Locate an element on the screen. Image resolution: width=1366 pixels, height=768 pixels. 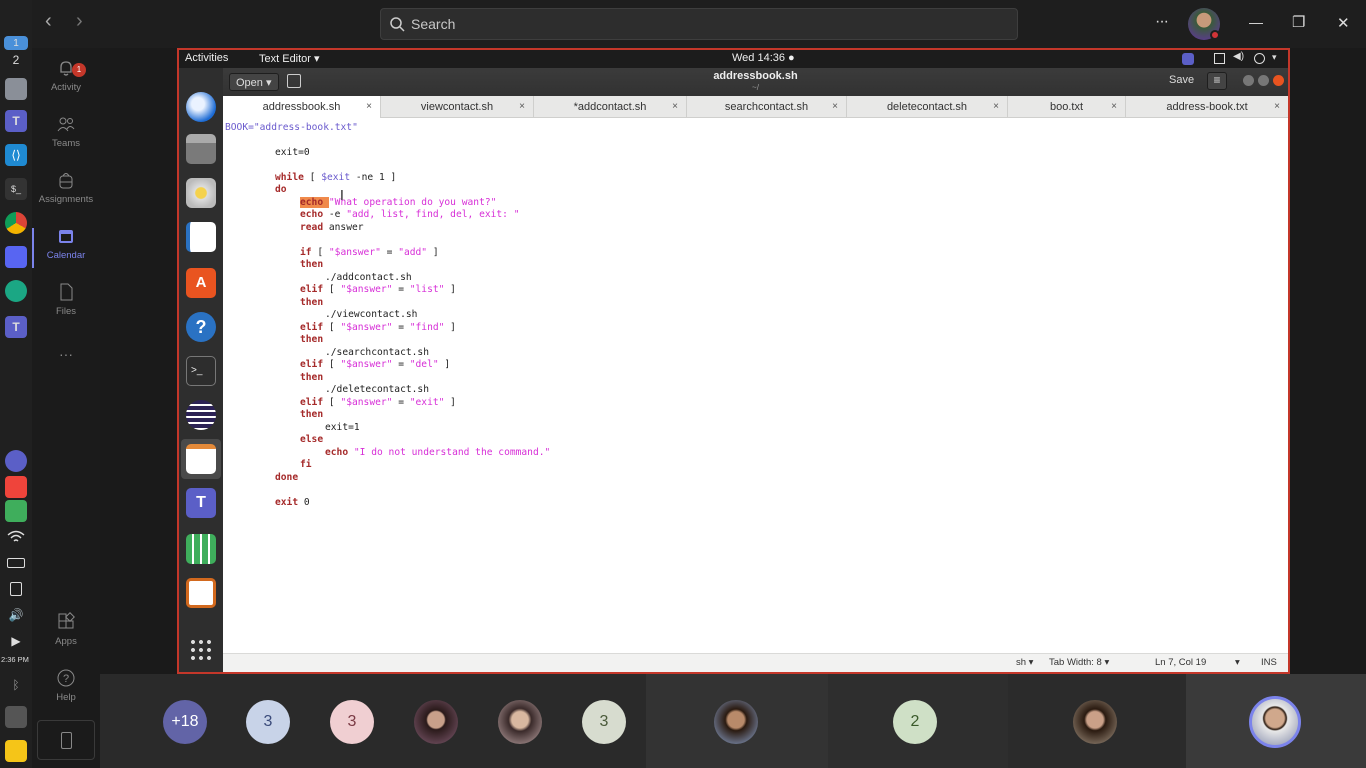
activities-button: Activities is located at coordinates (206, 58).